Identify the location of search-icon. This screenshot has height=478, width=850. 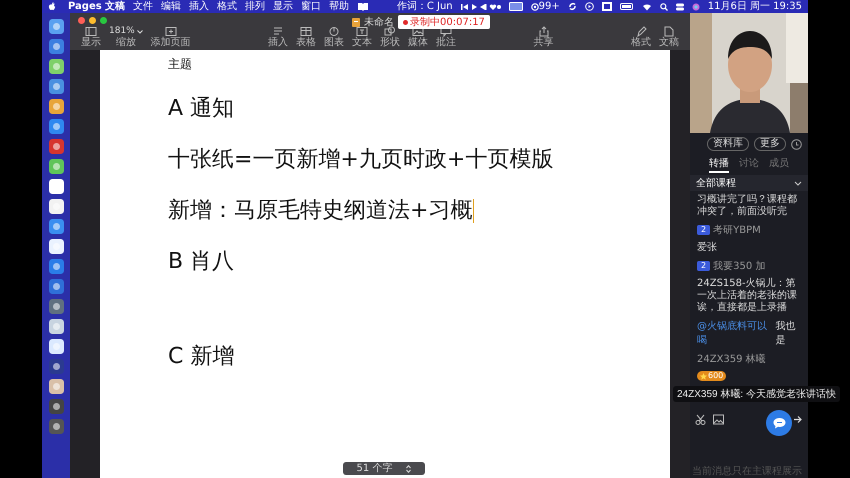
(664, 6).